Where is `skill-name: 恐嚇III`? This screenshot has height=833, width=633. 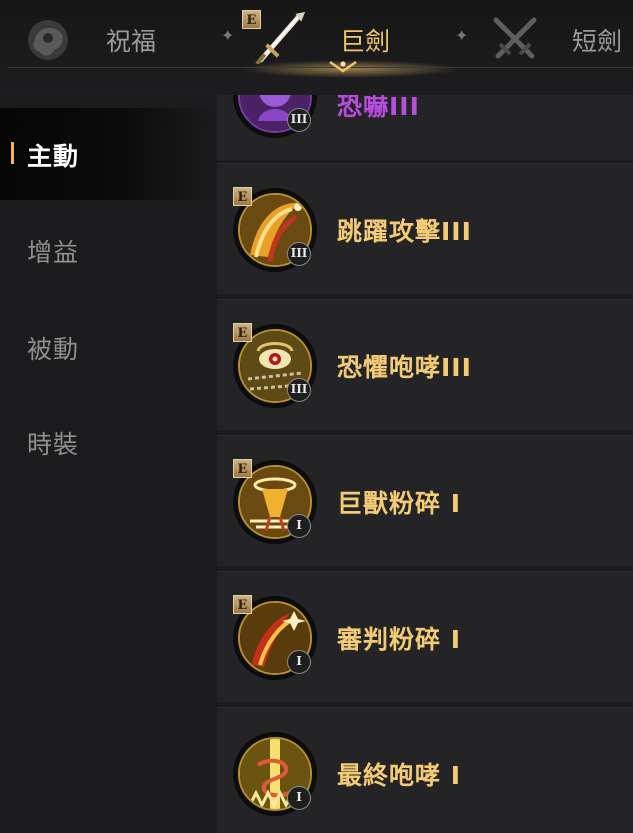 skill-name: 恐嚇III is located at coordinates (378, 108).